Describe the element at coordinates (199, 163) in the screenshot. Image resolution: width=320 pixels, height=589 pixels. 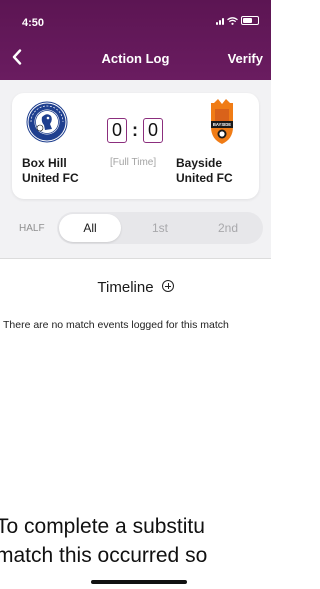
I see `away-team-name-line1: Bayside` at that location.